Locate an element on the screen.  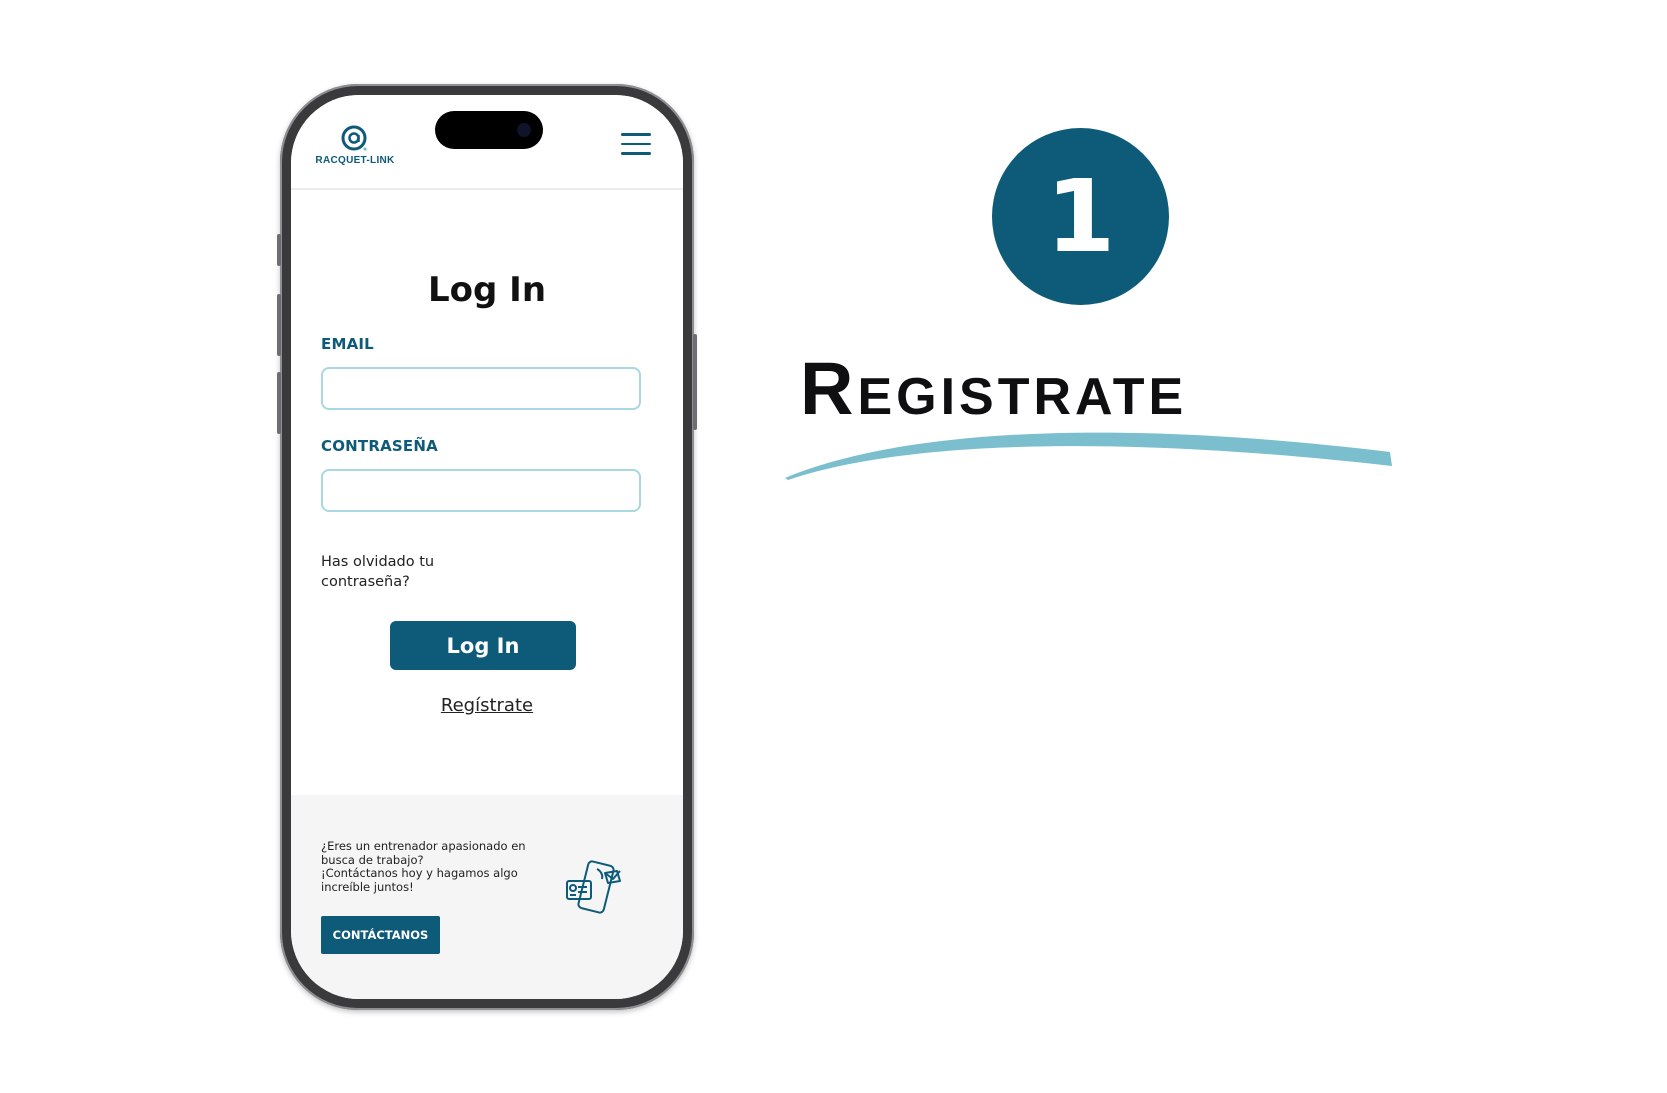
footer-line: ¿Eres un entrenador apasionado en is located at coordinates (423, 846).